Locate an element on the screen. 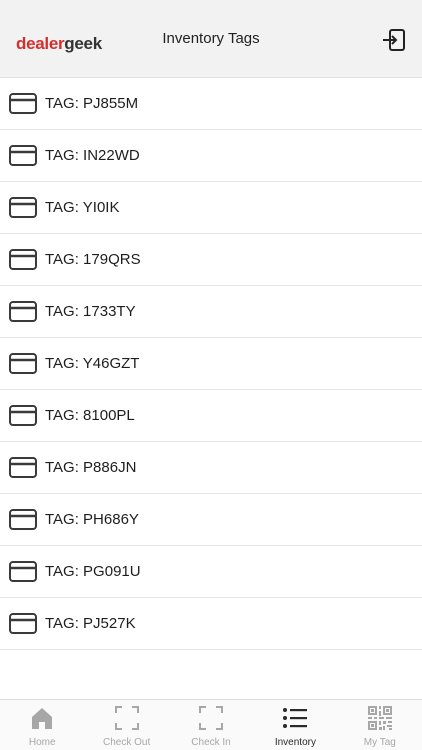 This screenshot has height=750, width=422. tab-label: My Tag is located at coordinates (379, 742).